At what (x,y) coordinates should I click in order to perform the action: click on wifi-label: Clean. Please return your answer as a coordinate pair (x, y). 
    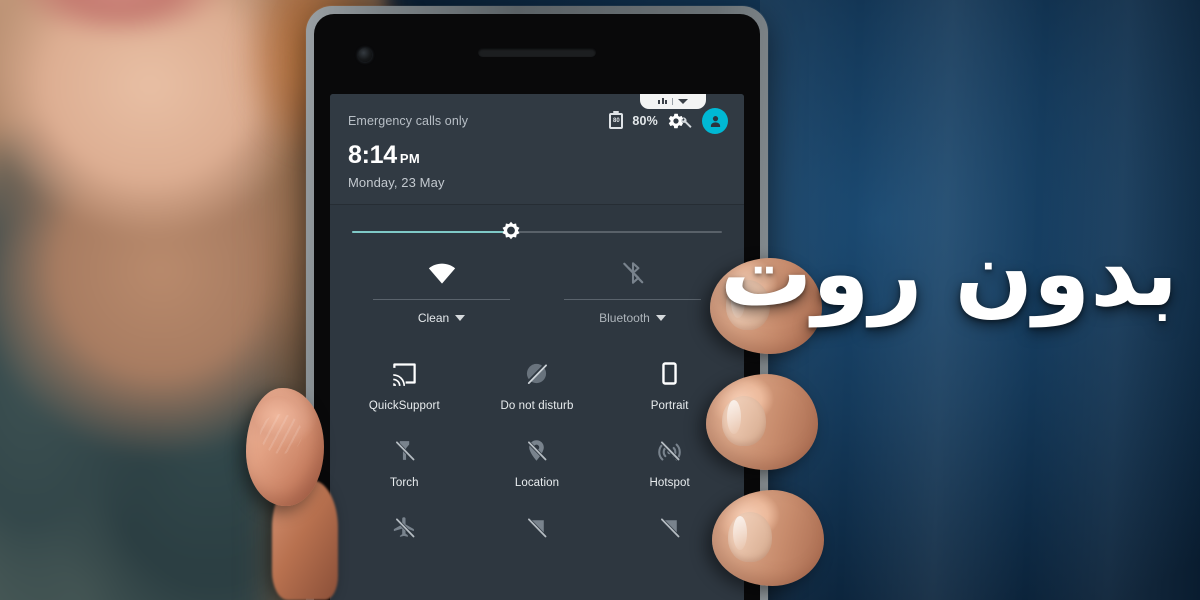
    Looking at the image, I should click on (433, 318).